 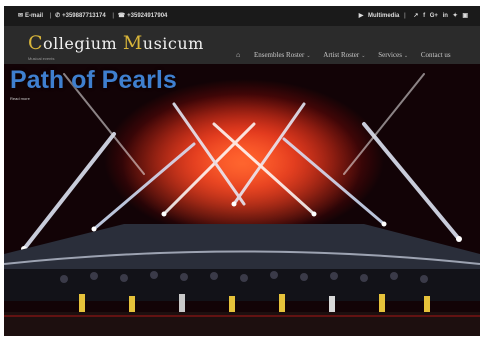 What do you see at coordinates (93, 80) in the screenshot?
I see `hero-title: Path of Pearls` at bounding box center [93, 80].